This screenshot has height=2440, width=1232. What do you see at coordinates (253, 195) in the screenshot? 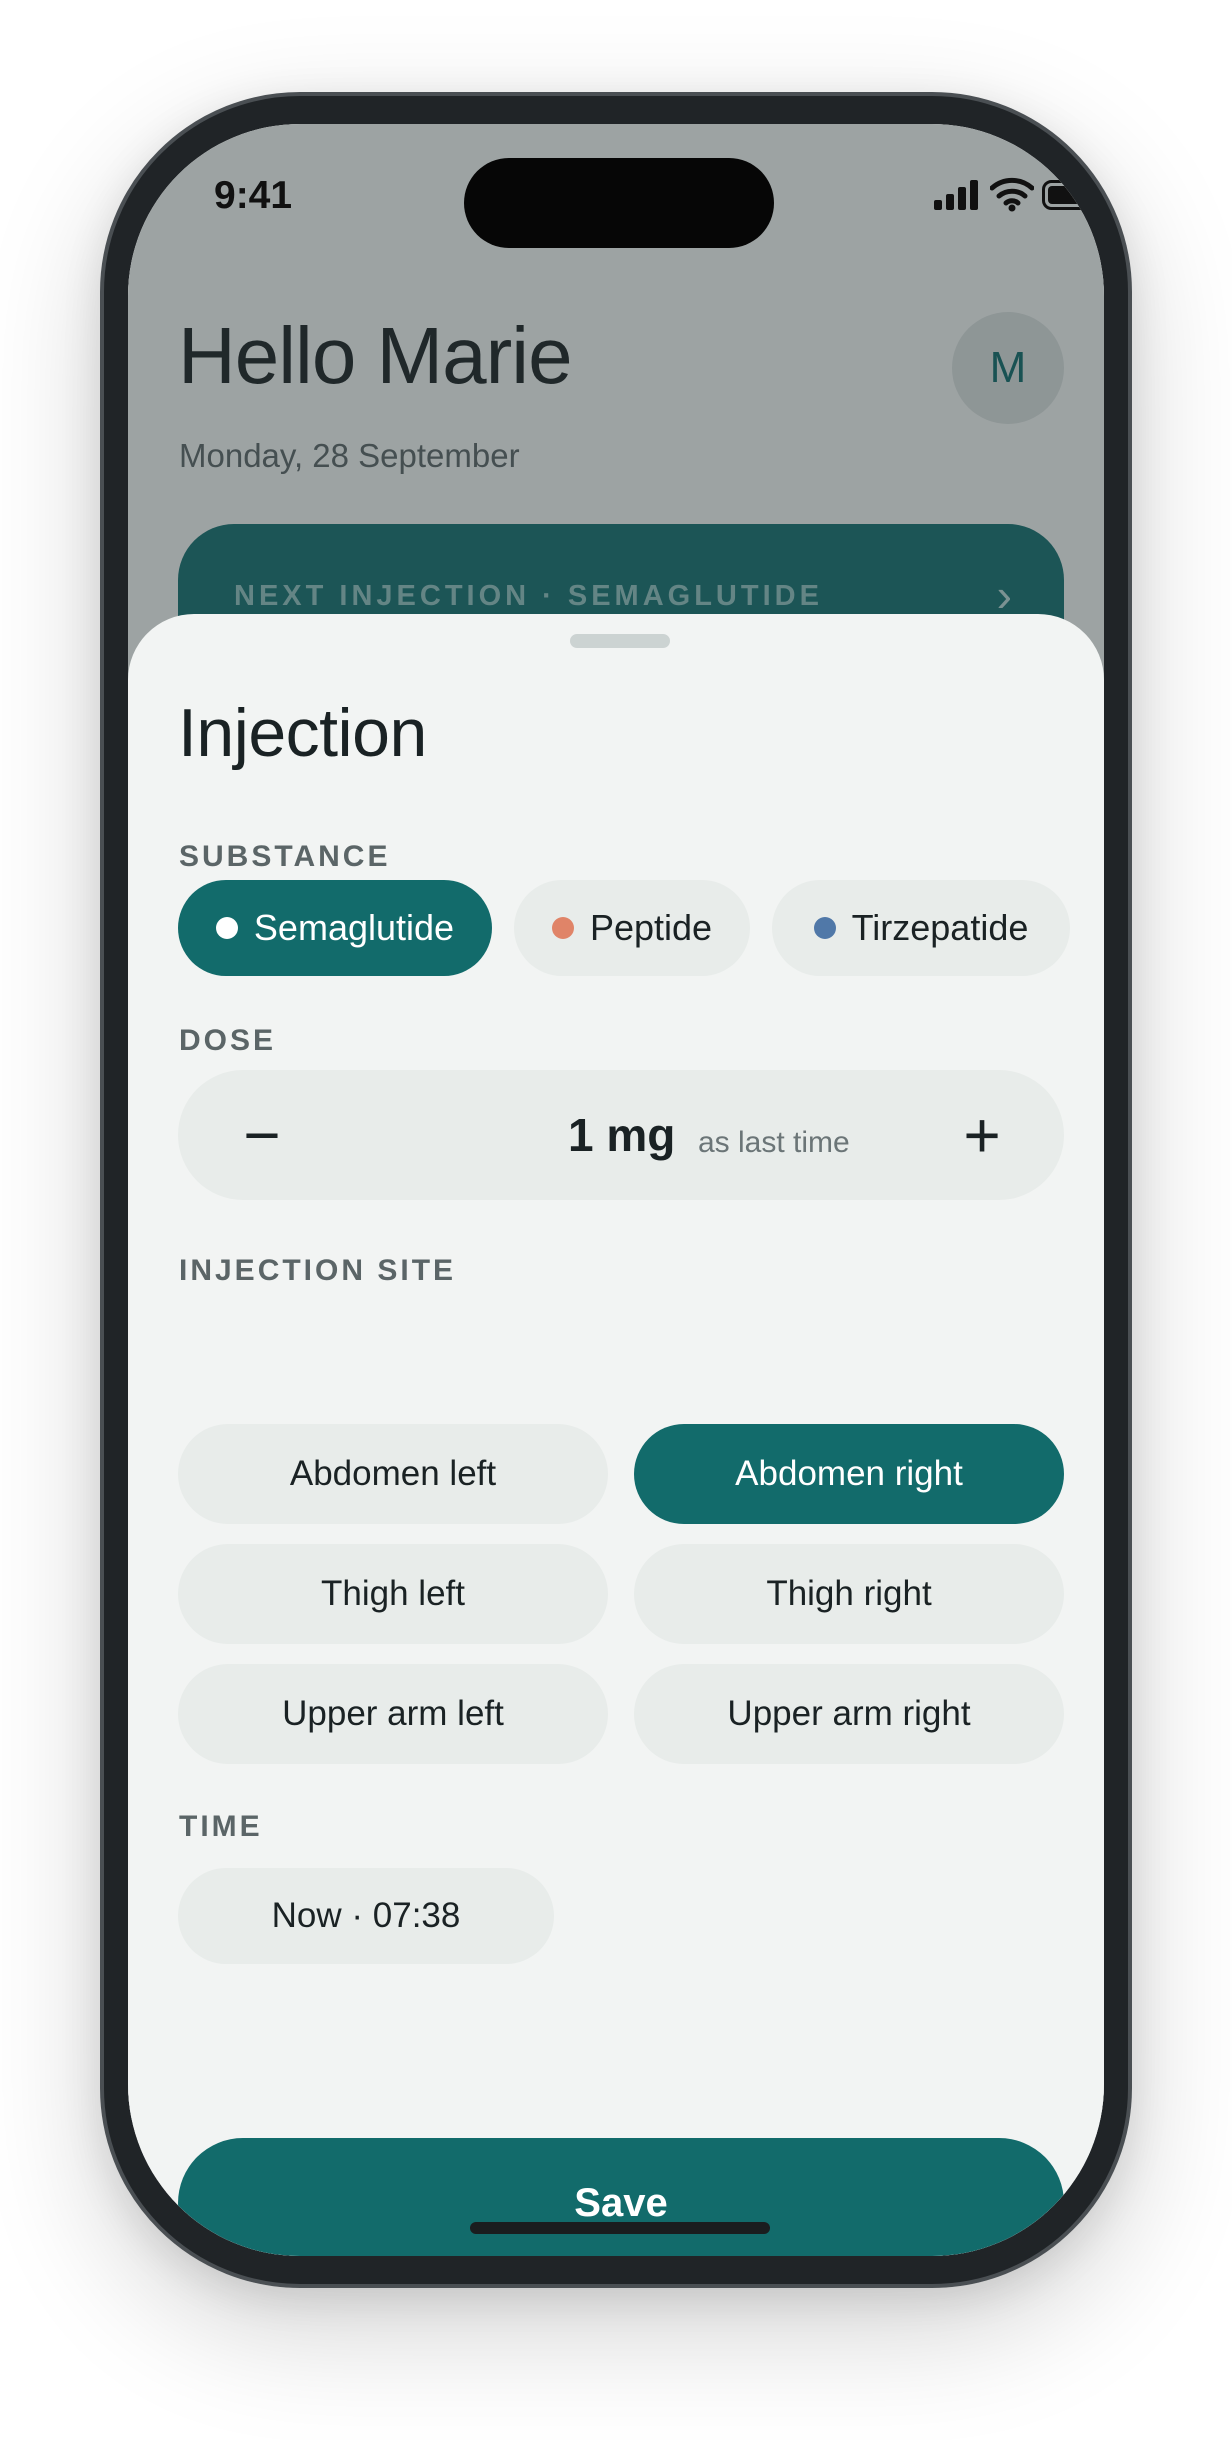
I see `status-time: 9:41` at bounding box center [253, 195].